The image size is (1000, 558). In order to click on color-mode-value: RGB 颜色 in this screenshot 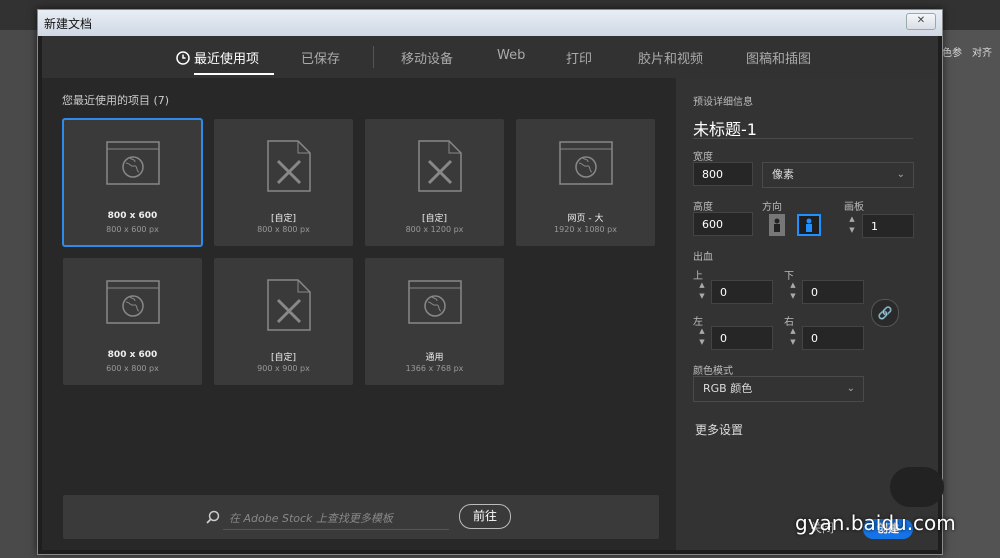, I will do `click(728, 388)`.